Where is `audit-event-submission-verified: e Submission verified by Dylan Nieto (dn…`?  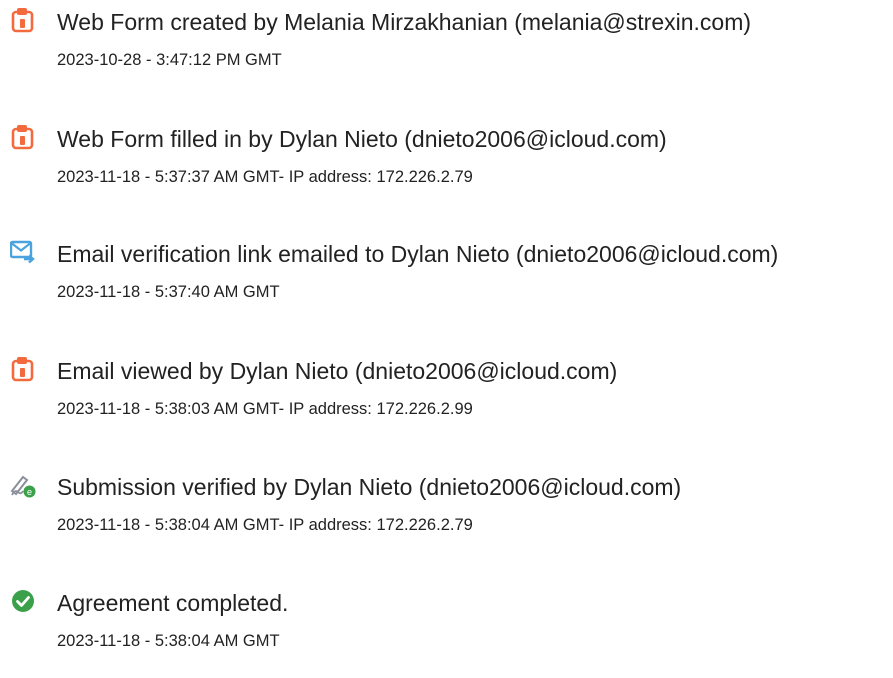
audit-event-submission-verified: e Submission verified by Dylan Nieto (dn… is located at coordinates (446, 517).